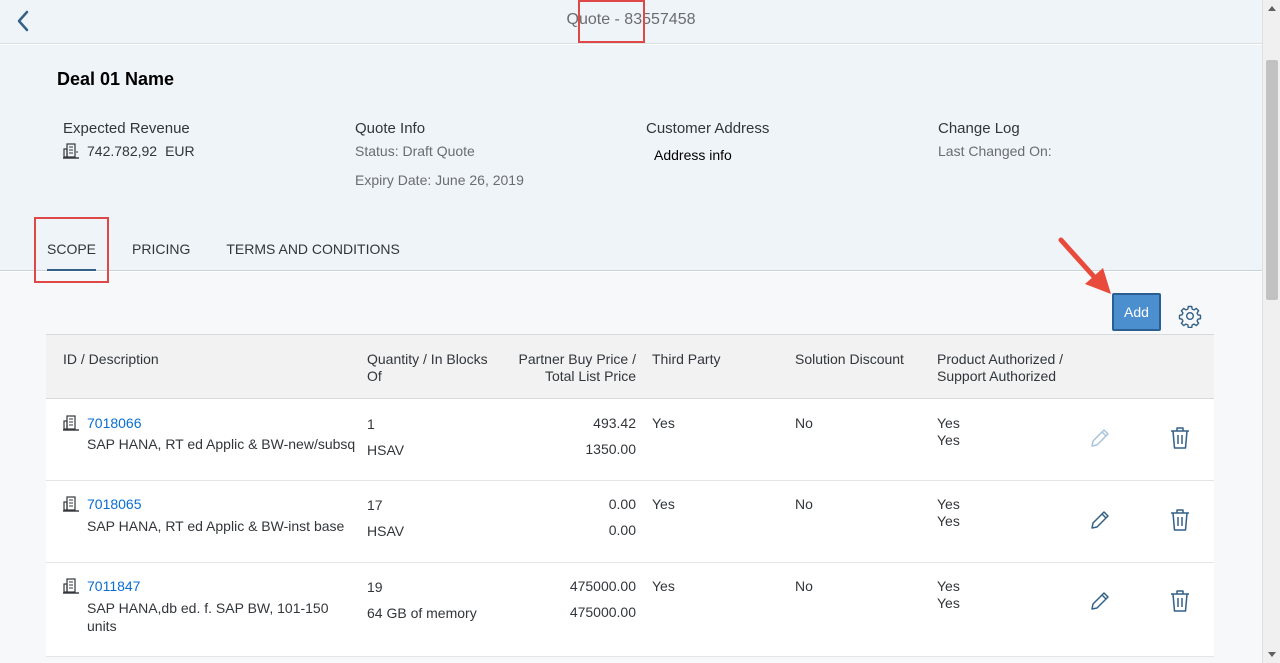 The width and height of the screenshot is (1280, 663). Describe the element at coordinates (707, 141) in the screenshot. I see `customer-address-section: Customer Address Address info` at that location.